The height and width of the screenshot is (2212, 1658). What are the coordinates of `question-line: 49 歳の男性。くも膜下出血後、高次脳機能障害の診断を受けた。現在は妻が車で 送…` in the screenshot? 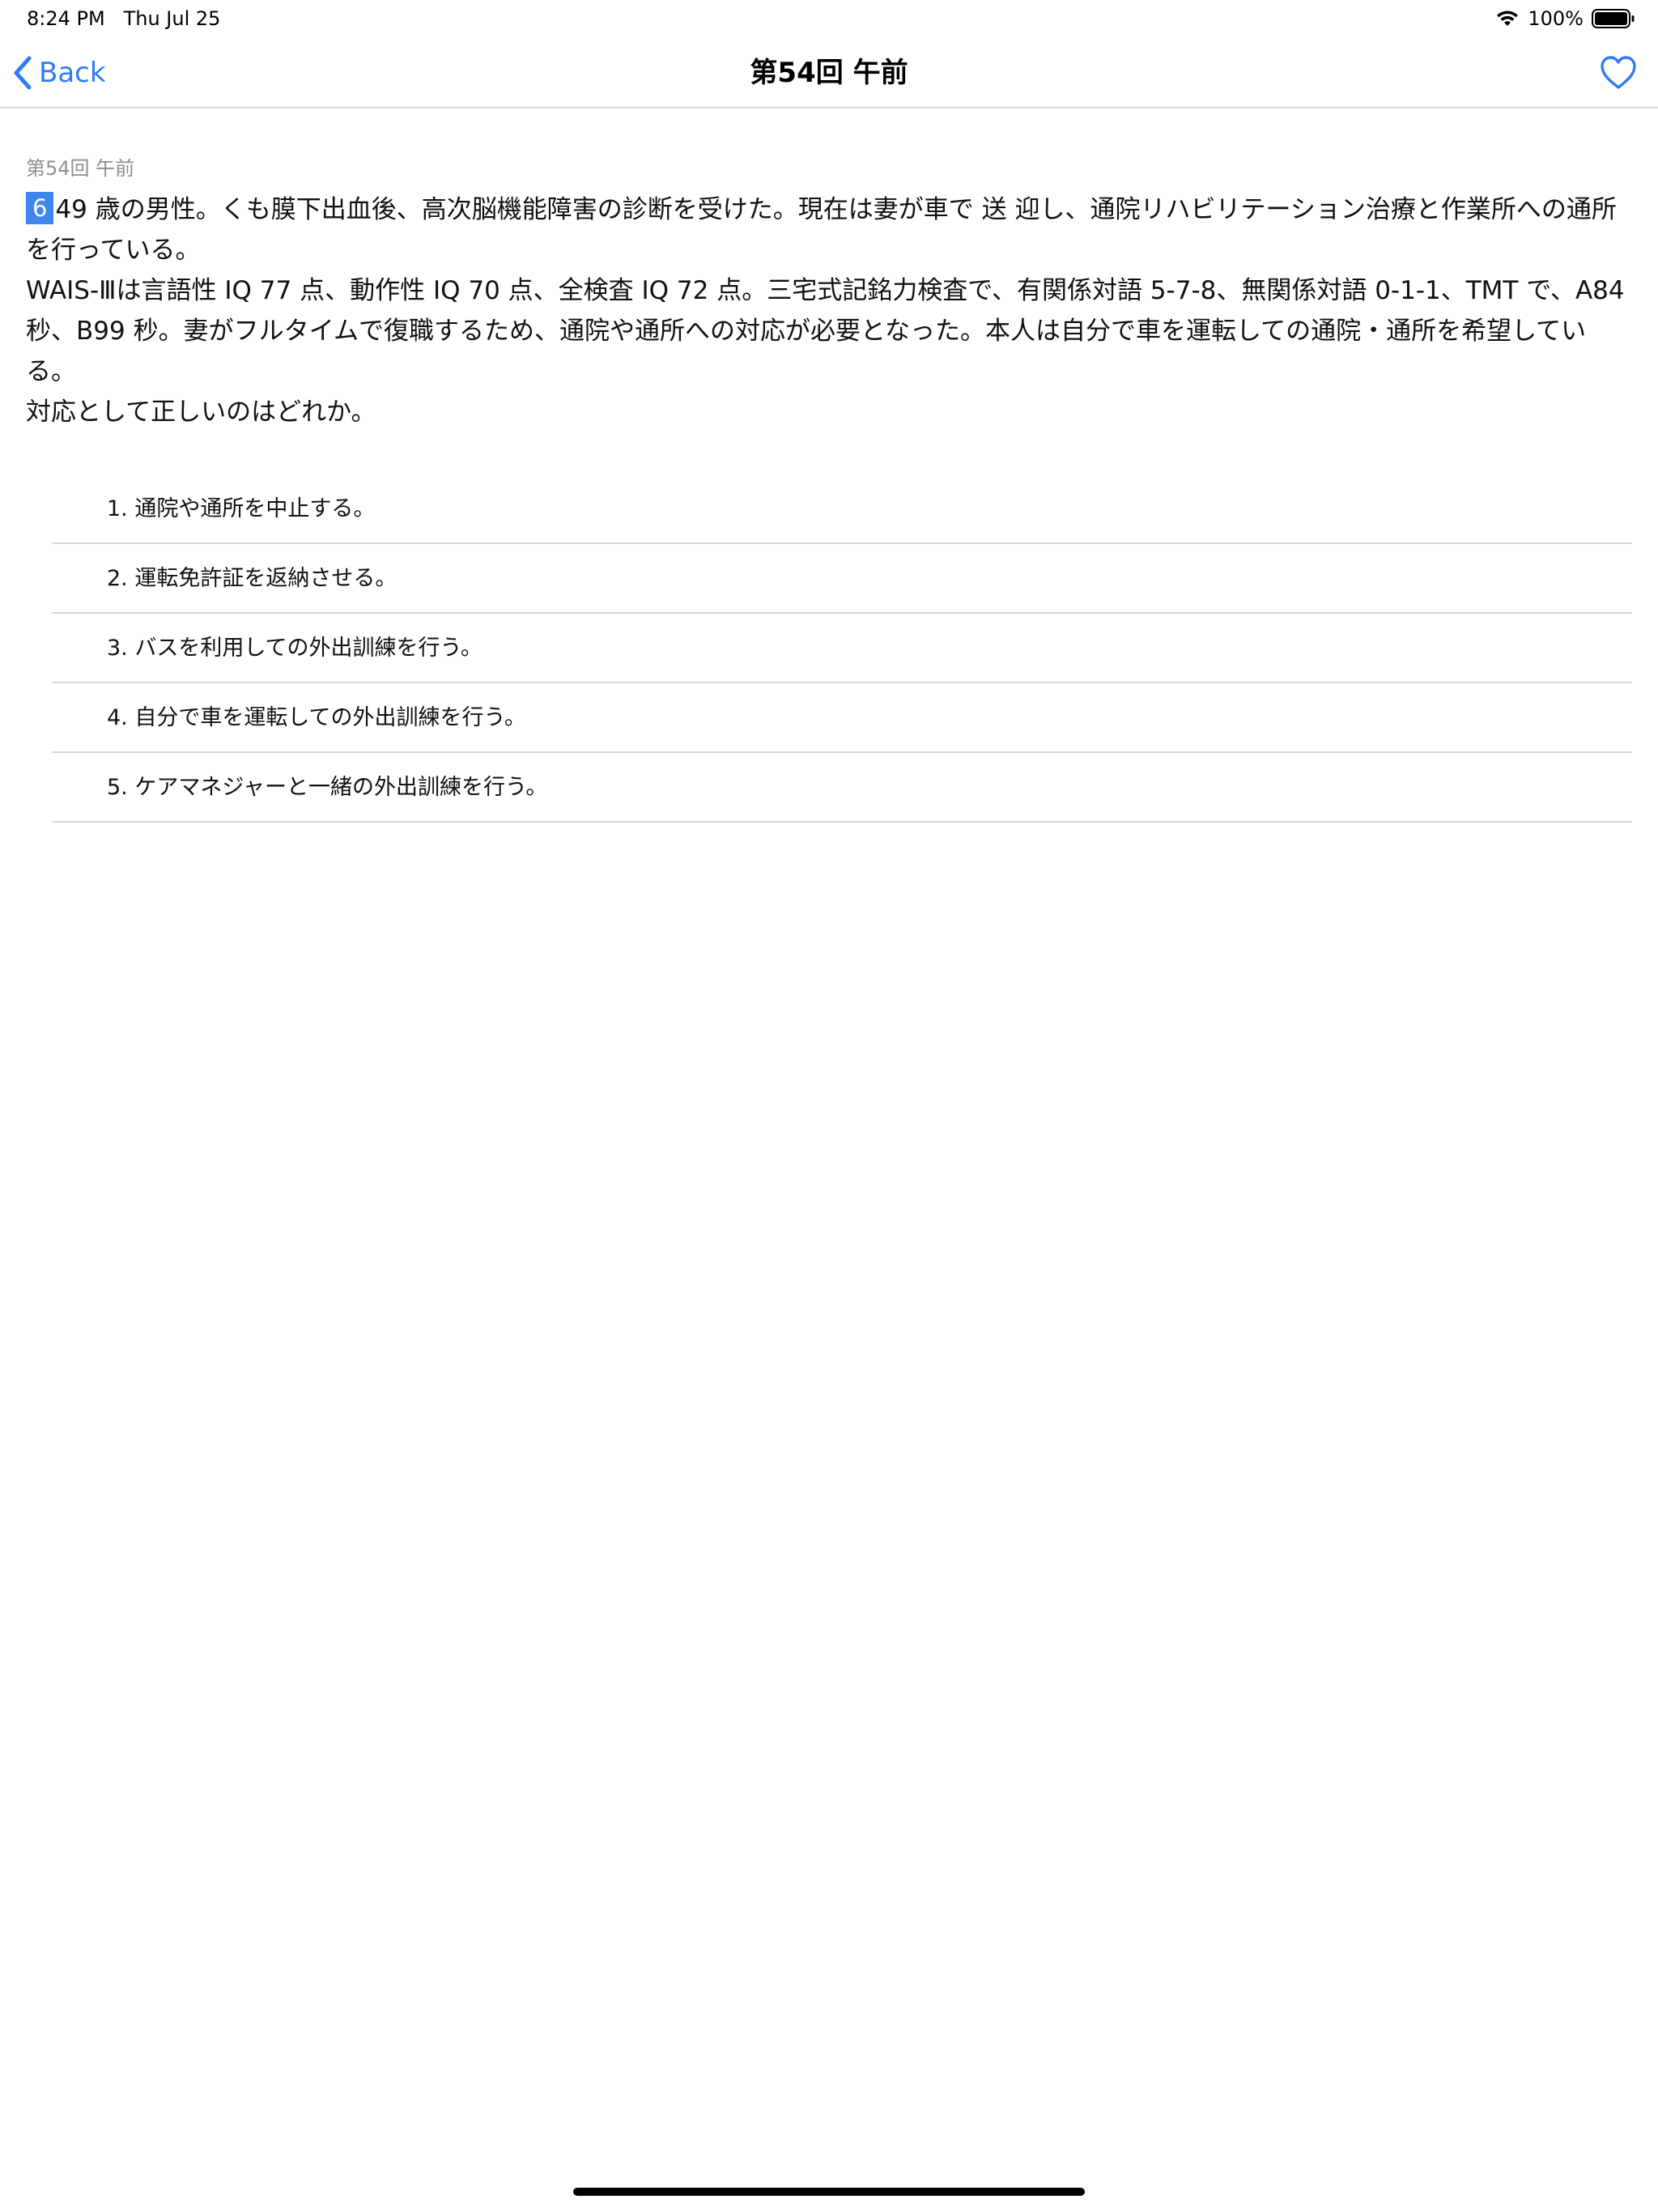 It's located at (821, 230).